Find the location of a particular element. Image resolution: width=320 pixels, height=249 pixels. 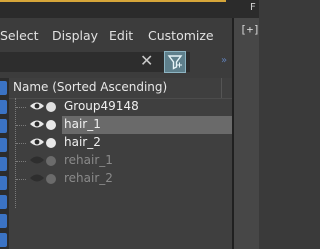

column-divider is located at coordinates (221, 88).